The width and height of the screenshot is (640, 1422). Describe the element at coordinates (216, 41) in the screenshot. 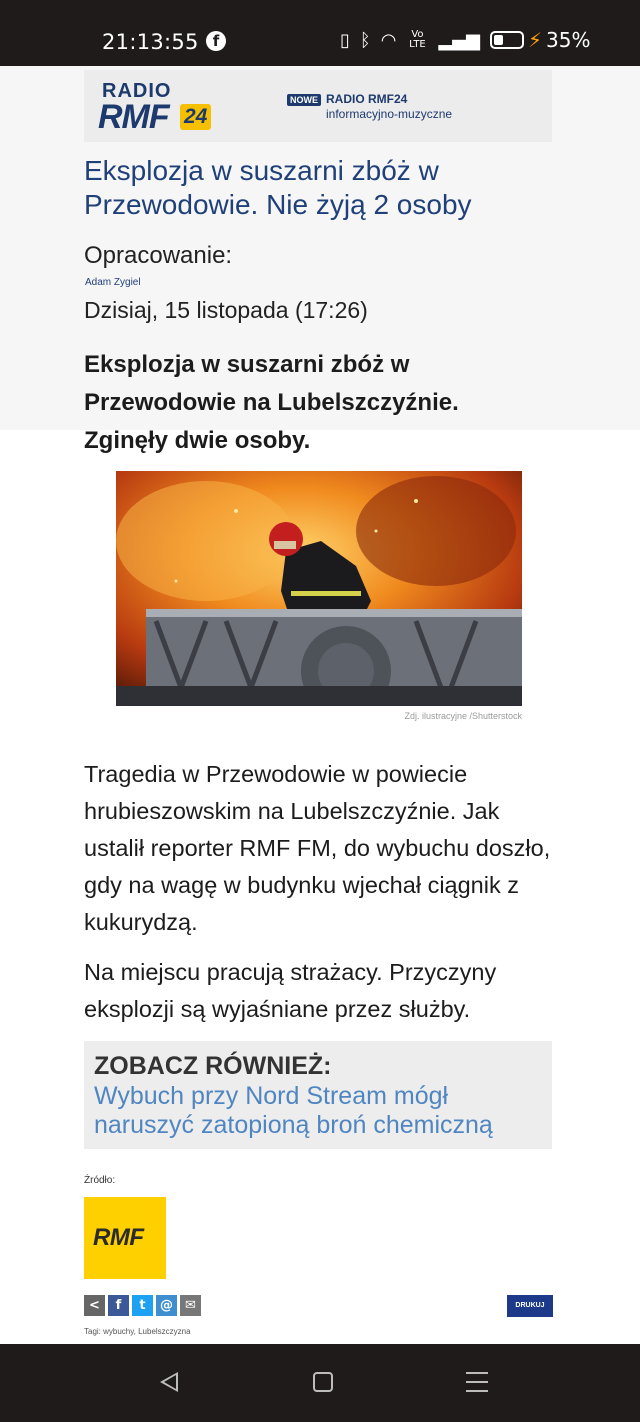

I see `facebook-notification-icon: f` at that location.